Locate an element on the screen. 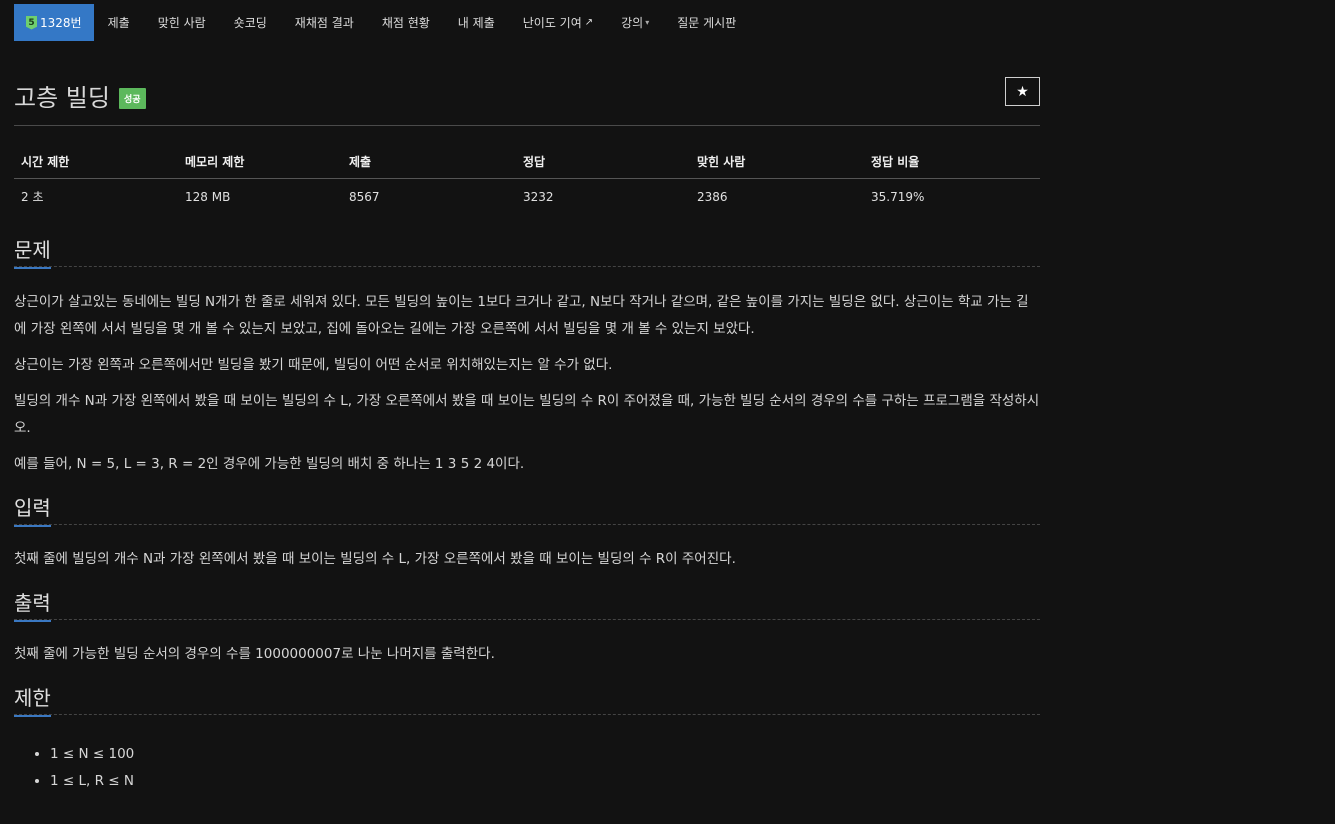 The height and width of the screenshot is (824, 1335). nav-problem-number-label: 1328번 is located at coordinates (61, 23).